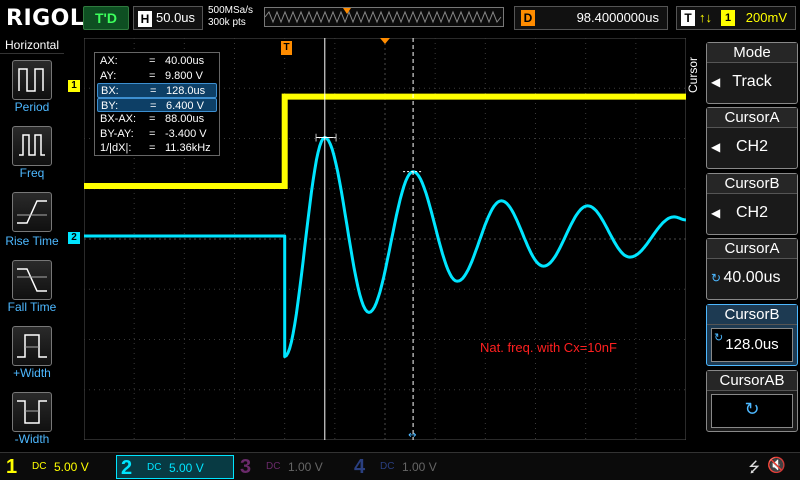  I want to click on ch1-coupling: DC, so click(39, 466).